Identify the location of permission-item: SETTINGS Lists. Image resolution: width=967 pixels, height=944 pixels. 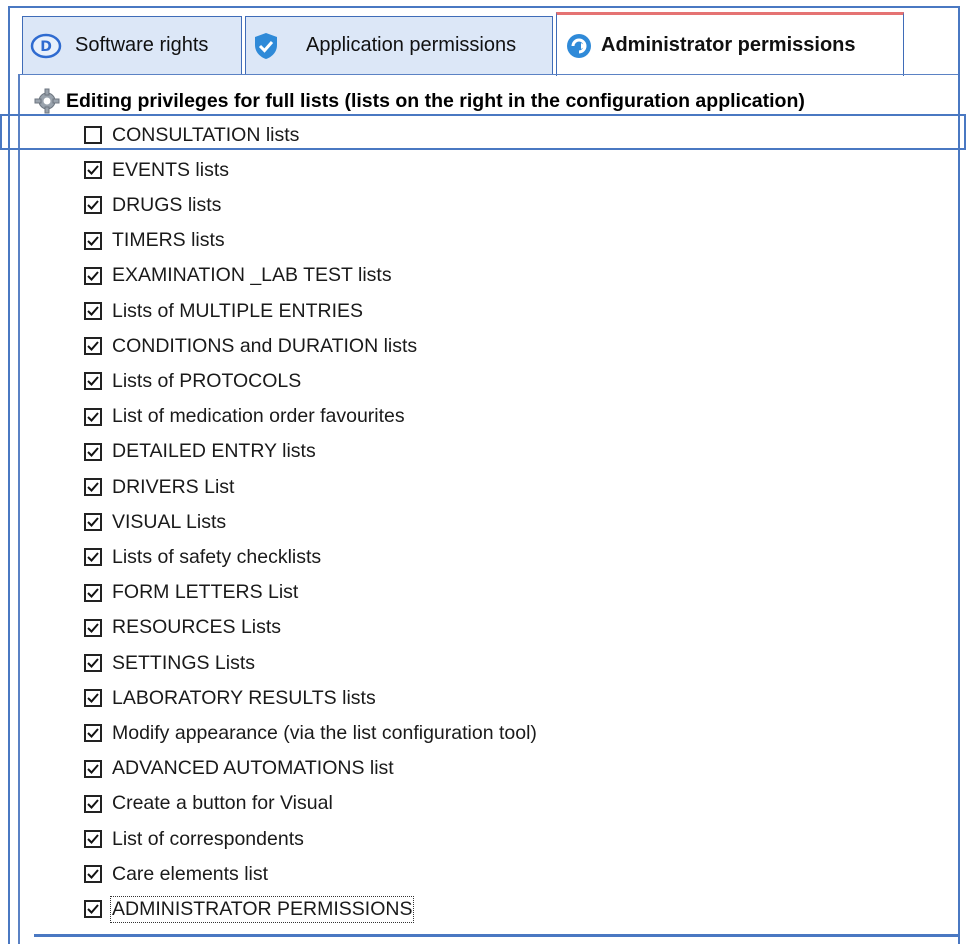
(434, 663).